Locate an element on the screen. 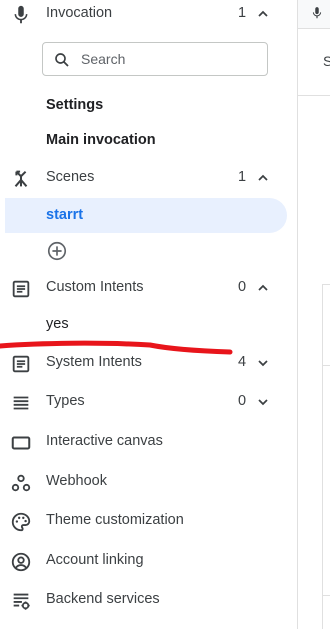 The height and width of the screenshot is (629, 330). nav-item-account-linking: Account linking is located at coordinates (148, 561).